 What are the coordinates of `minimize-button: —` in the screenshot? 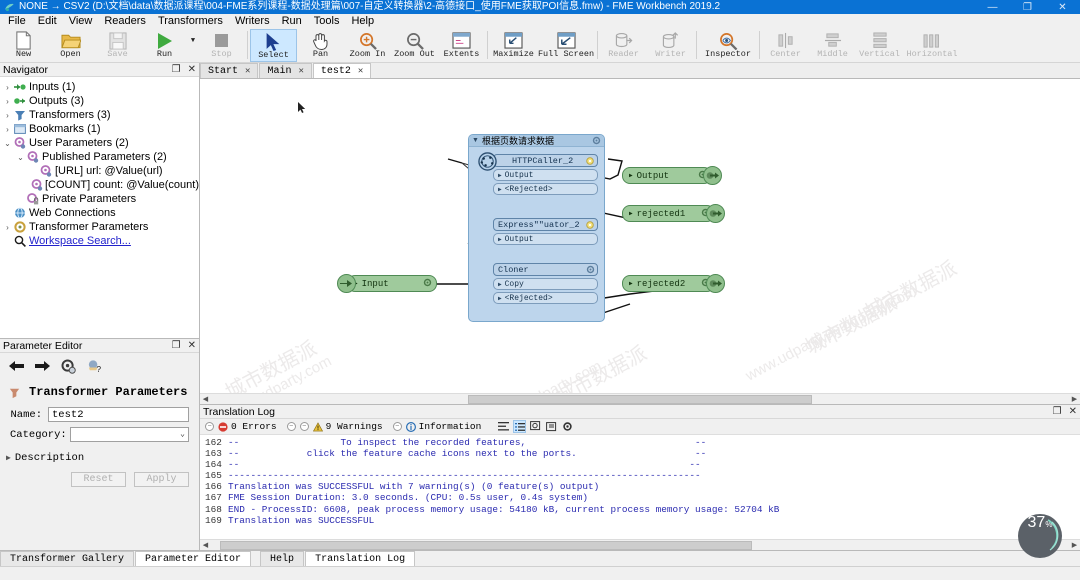 It's located at (992, 7).